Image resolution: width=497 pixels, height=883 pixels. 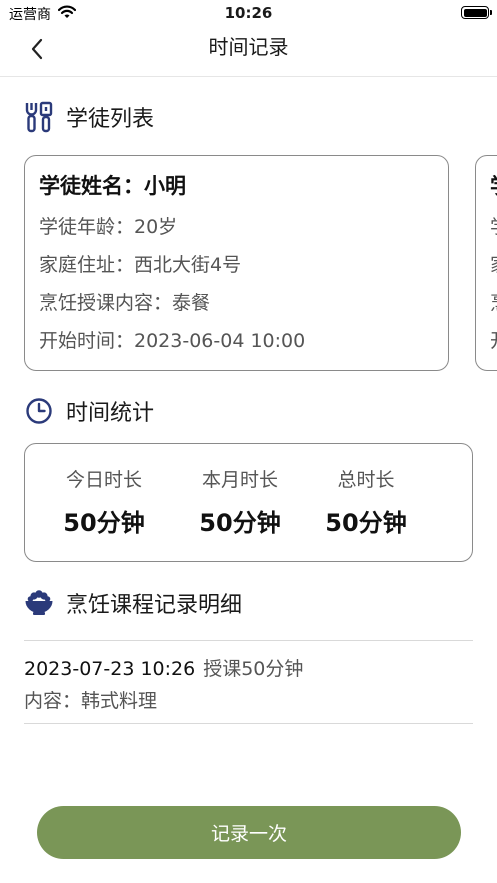 I want to click on stats-section-header: 时间统计, so click(x=89, y=411).